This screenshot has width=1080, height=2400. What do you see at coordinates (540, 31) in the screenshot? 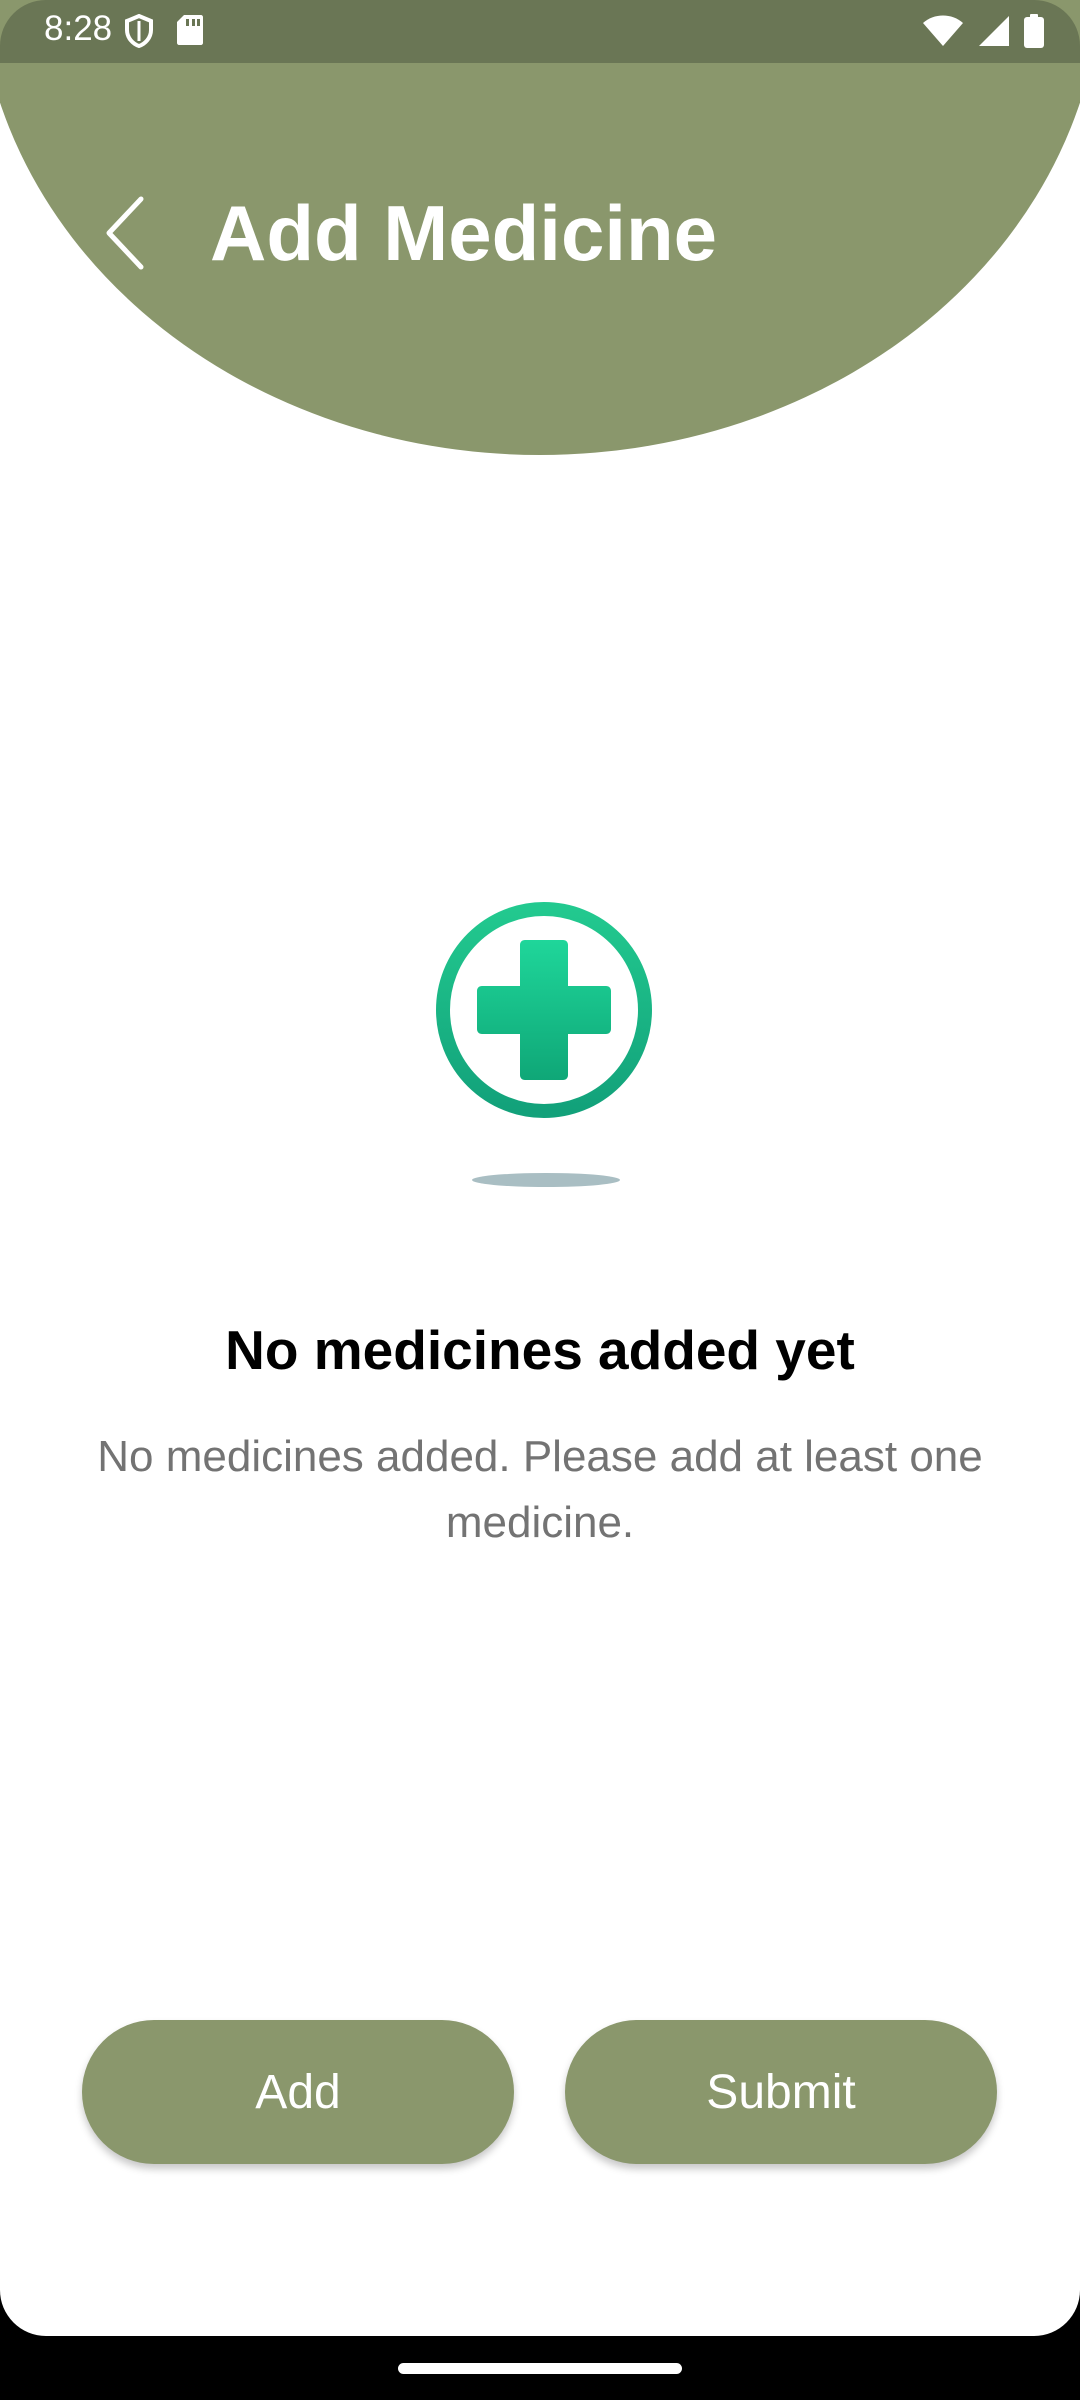
I see `status-bar: 8:28` at bounding box center [540, 31].